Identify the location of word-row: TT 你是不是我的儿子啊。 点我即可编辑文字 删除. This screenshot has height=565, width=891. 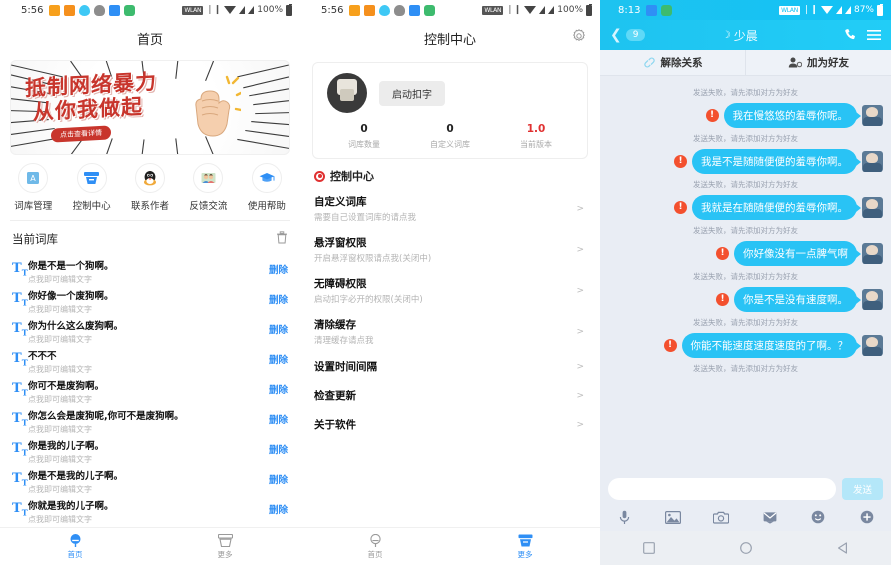
(150, 479).